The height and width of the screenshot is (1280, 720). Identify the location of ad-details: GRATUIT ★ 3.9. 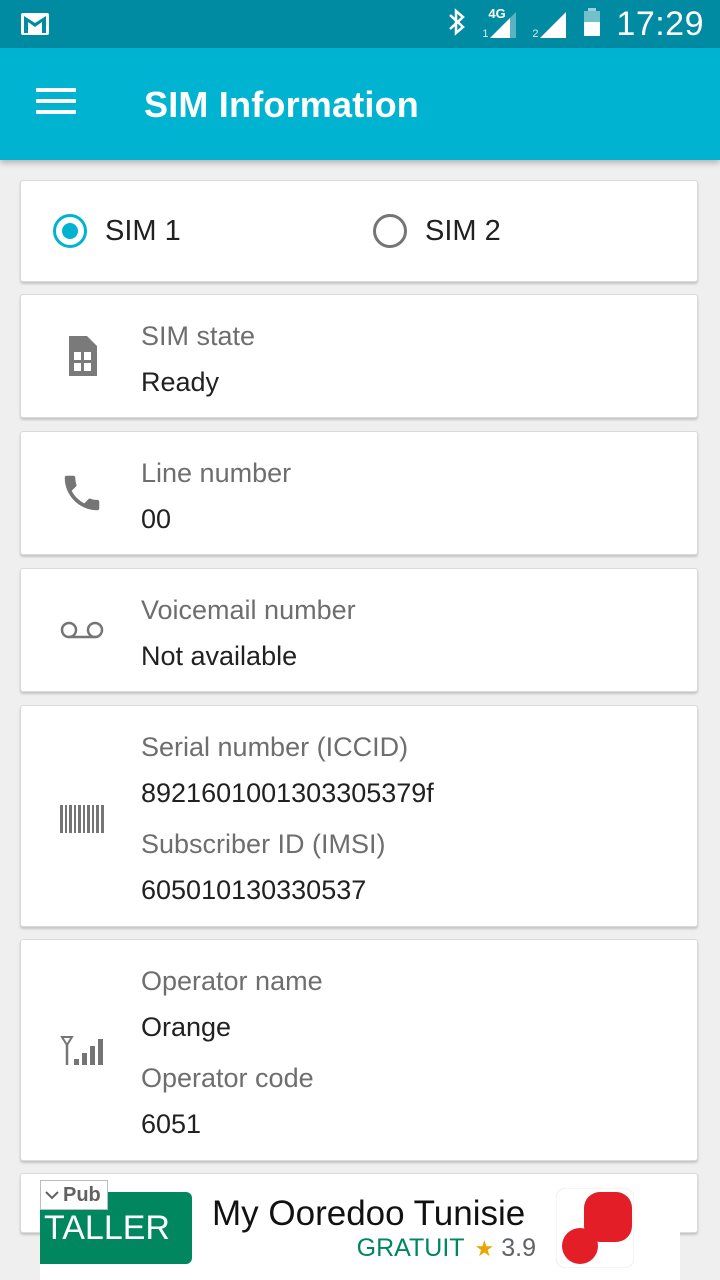
(446, 1248).